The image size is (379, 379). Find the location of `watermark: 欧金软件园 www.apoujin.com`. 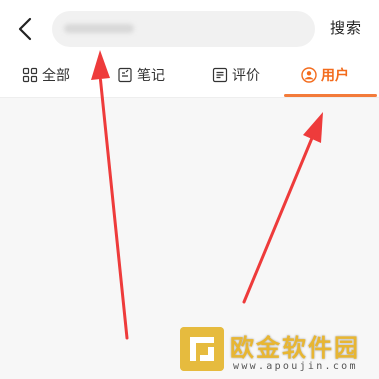

watermark: 欧金软件园 www.apoujin.com is located at coordinates (277, 351).